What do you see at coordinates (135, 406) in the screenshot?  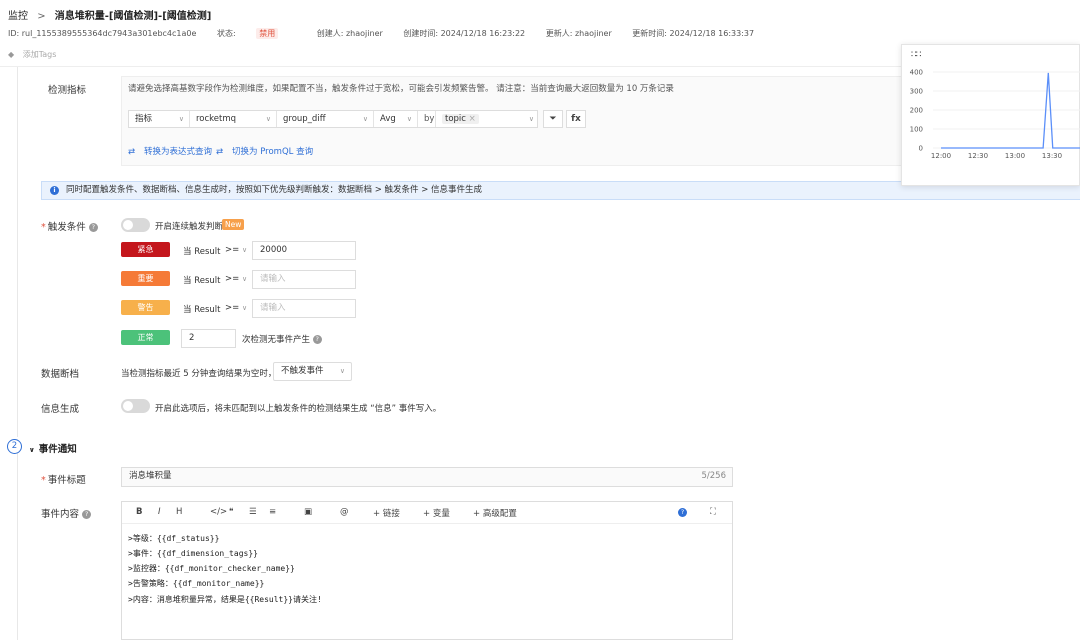 I see `info-gen-toggle` at bounding box center [135, 406].